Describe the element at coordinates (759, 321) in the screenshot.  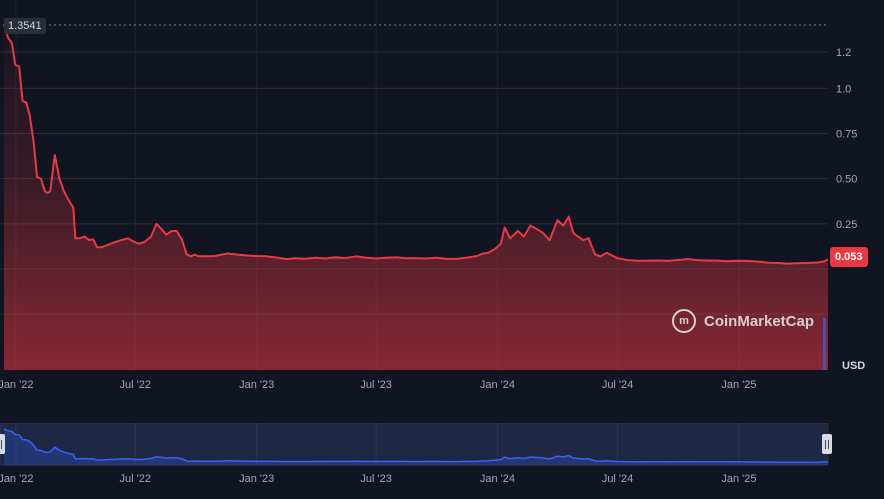
I see `watermark-text: CoinMarketCap` at that location.